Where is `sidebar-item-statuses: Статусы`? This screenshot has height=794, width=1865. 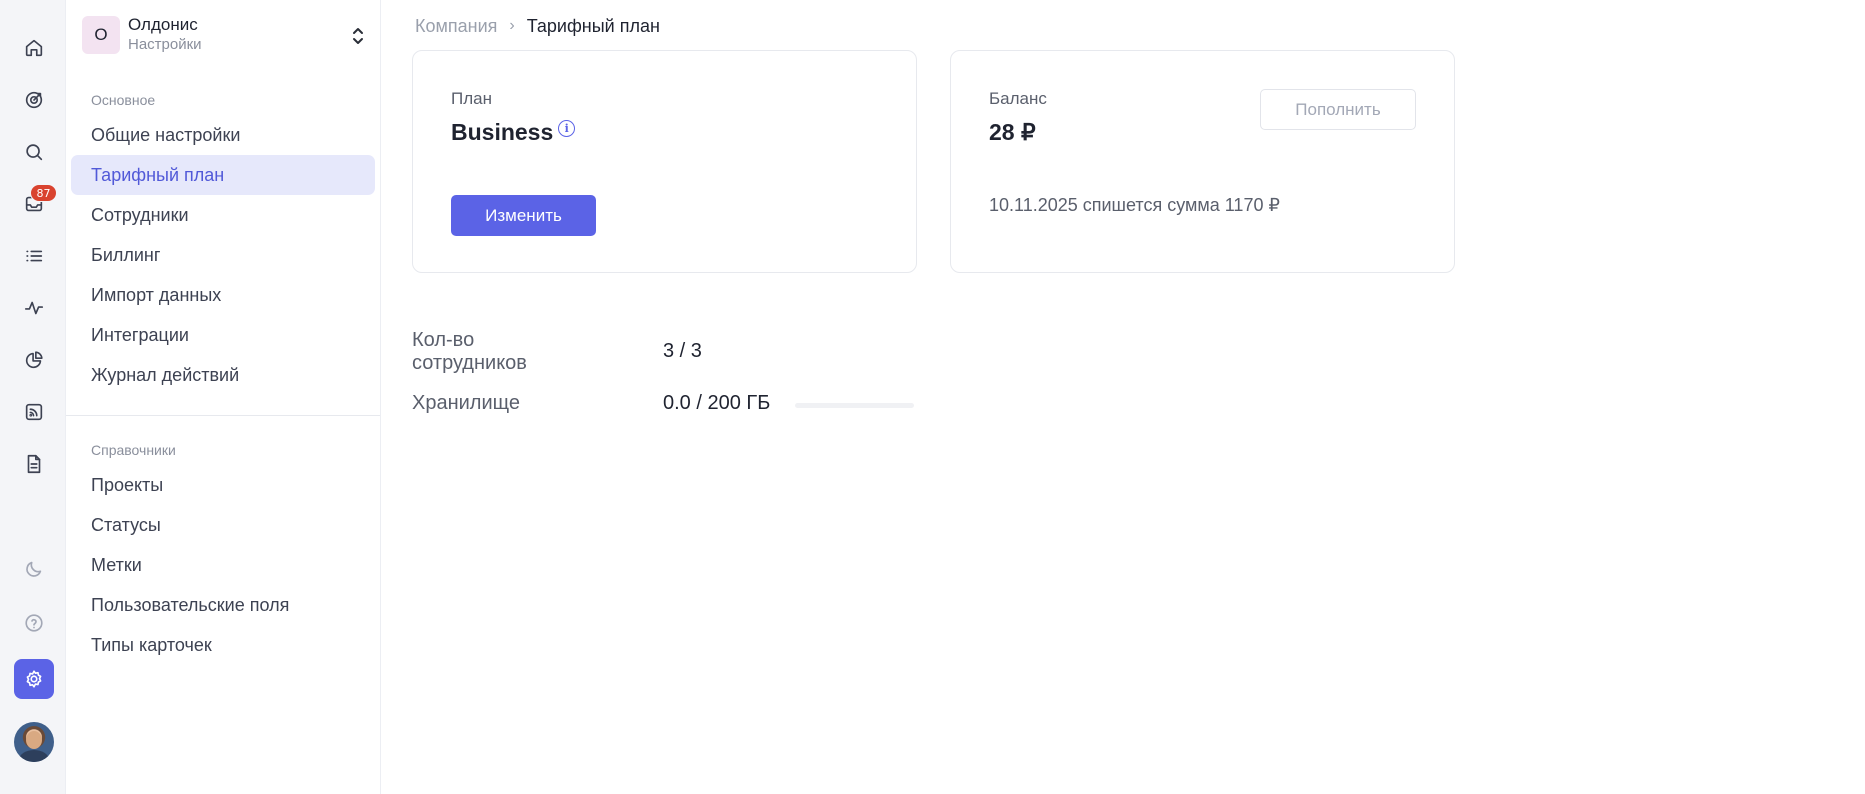
sidebar-item-statuses: Статусы is located at coordinates (223, 525).